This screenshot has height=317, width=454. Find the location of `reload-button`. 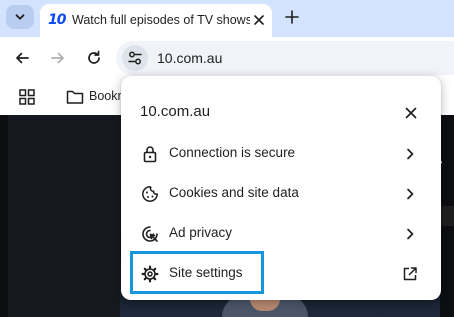

reload-button is located at coordinates (94, 58).